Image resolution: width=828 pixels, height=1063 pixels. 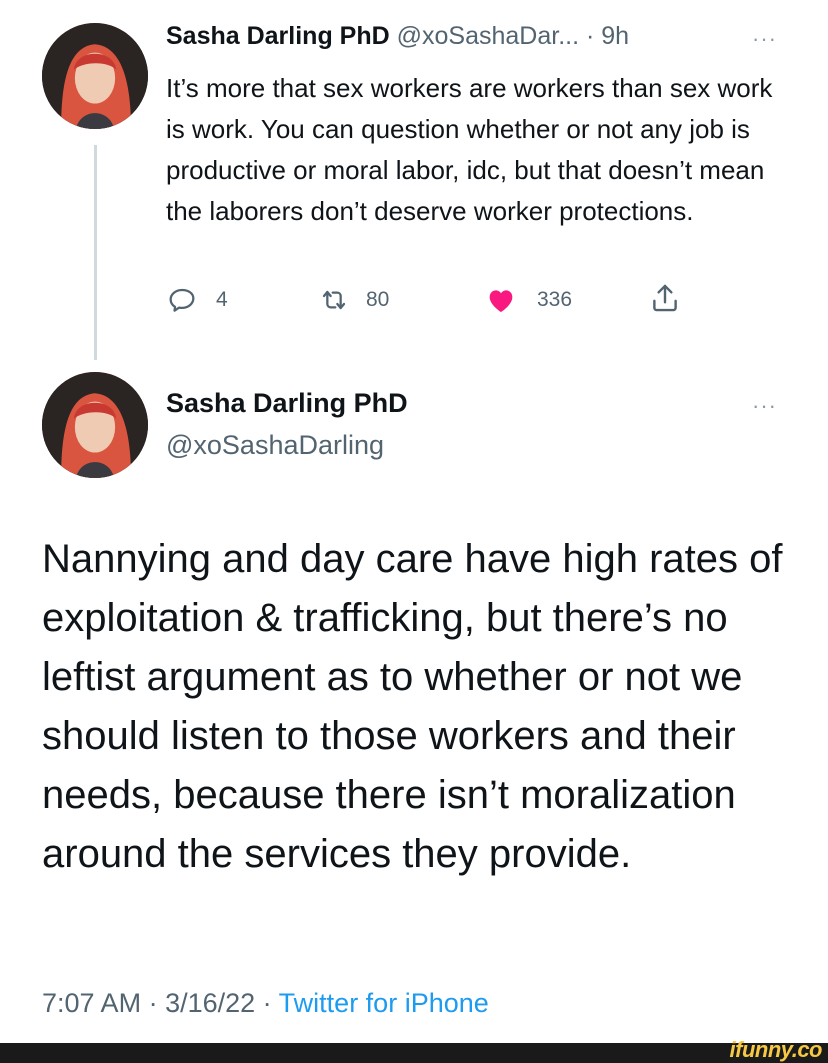 I want to click on bottom-bar: ifunny.co, so click(x=414, y=1050).